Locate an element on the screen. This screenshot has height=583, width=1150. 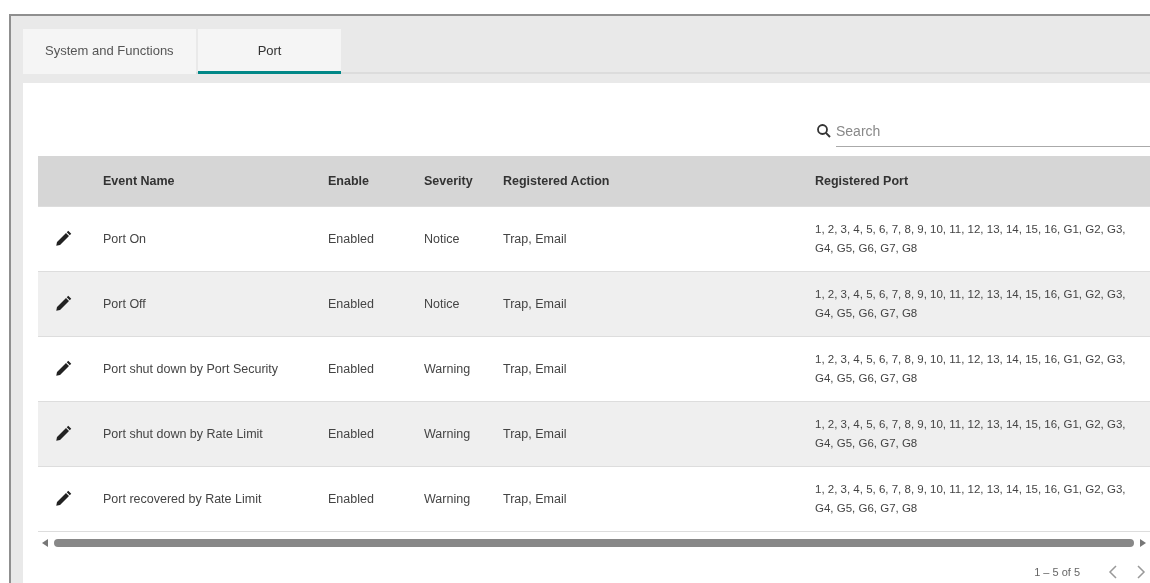
chevron-left-icon is located at coordinates (1113, 572).